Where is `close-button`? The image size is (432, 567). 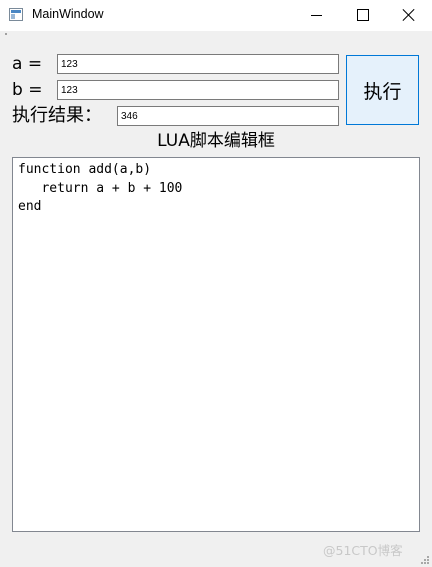 close-button is located at coordinates (409, 15).